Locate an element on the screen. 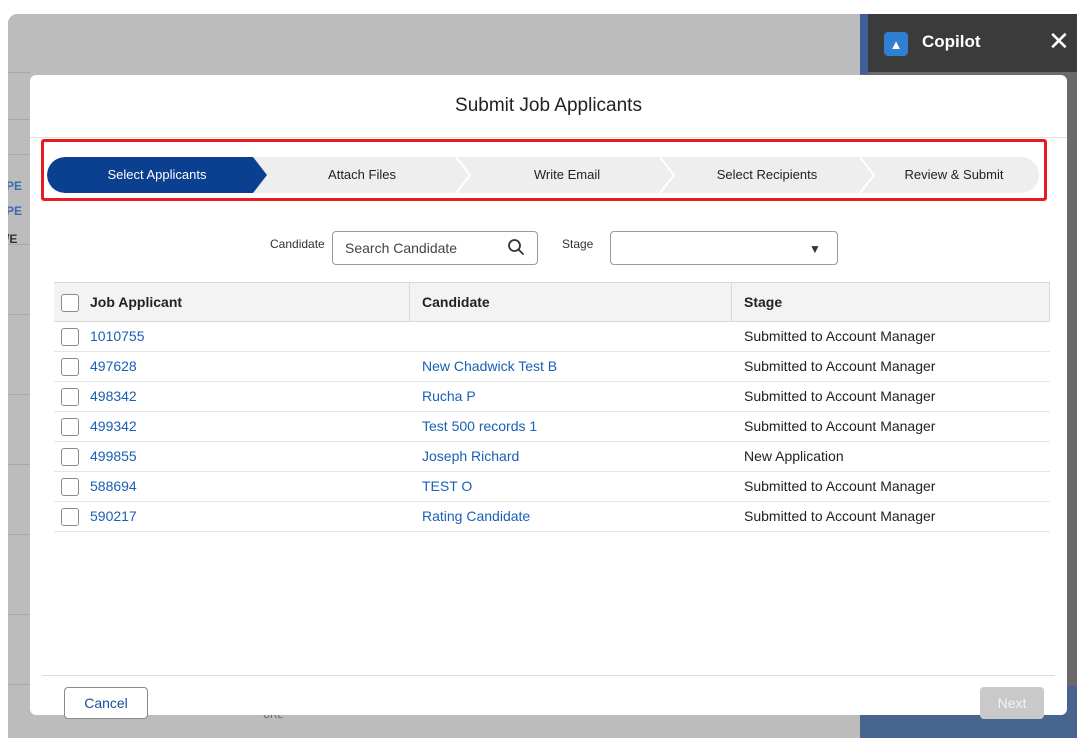 This screenshot has width=1077, height=738. close-icon: ✕ is located at coordinates (1059, 41).